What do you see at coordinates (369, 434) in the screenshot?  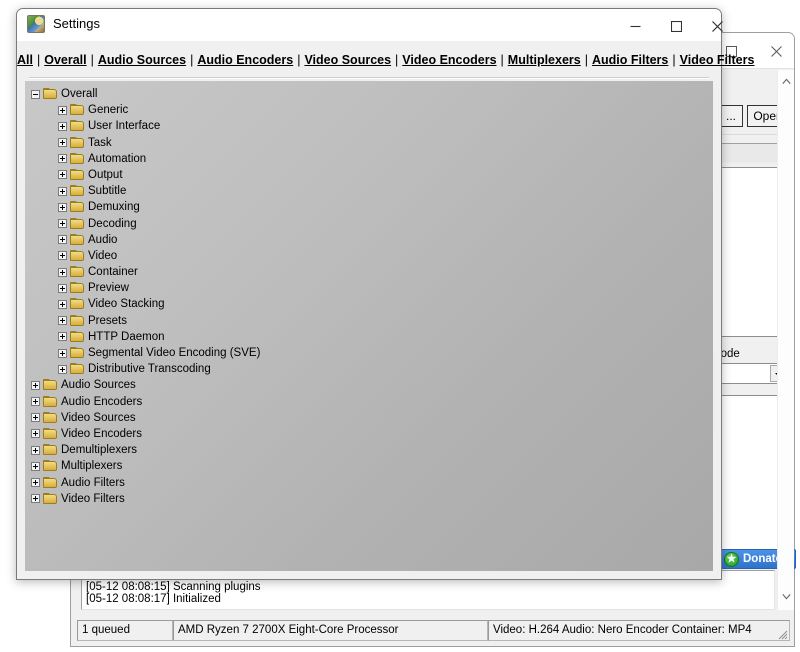 I see `tree-item-video-encoders: Video Encoders` at bounding box center [369, 434].